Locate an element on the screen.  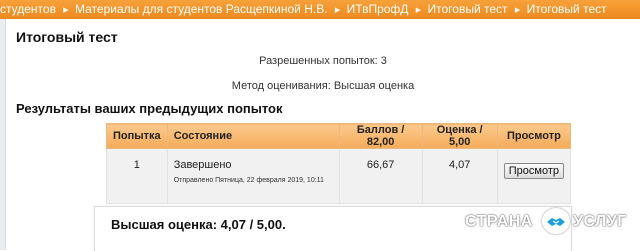
breadcrumb-item: ИТвПрофД is located at coordinates (378, 9).